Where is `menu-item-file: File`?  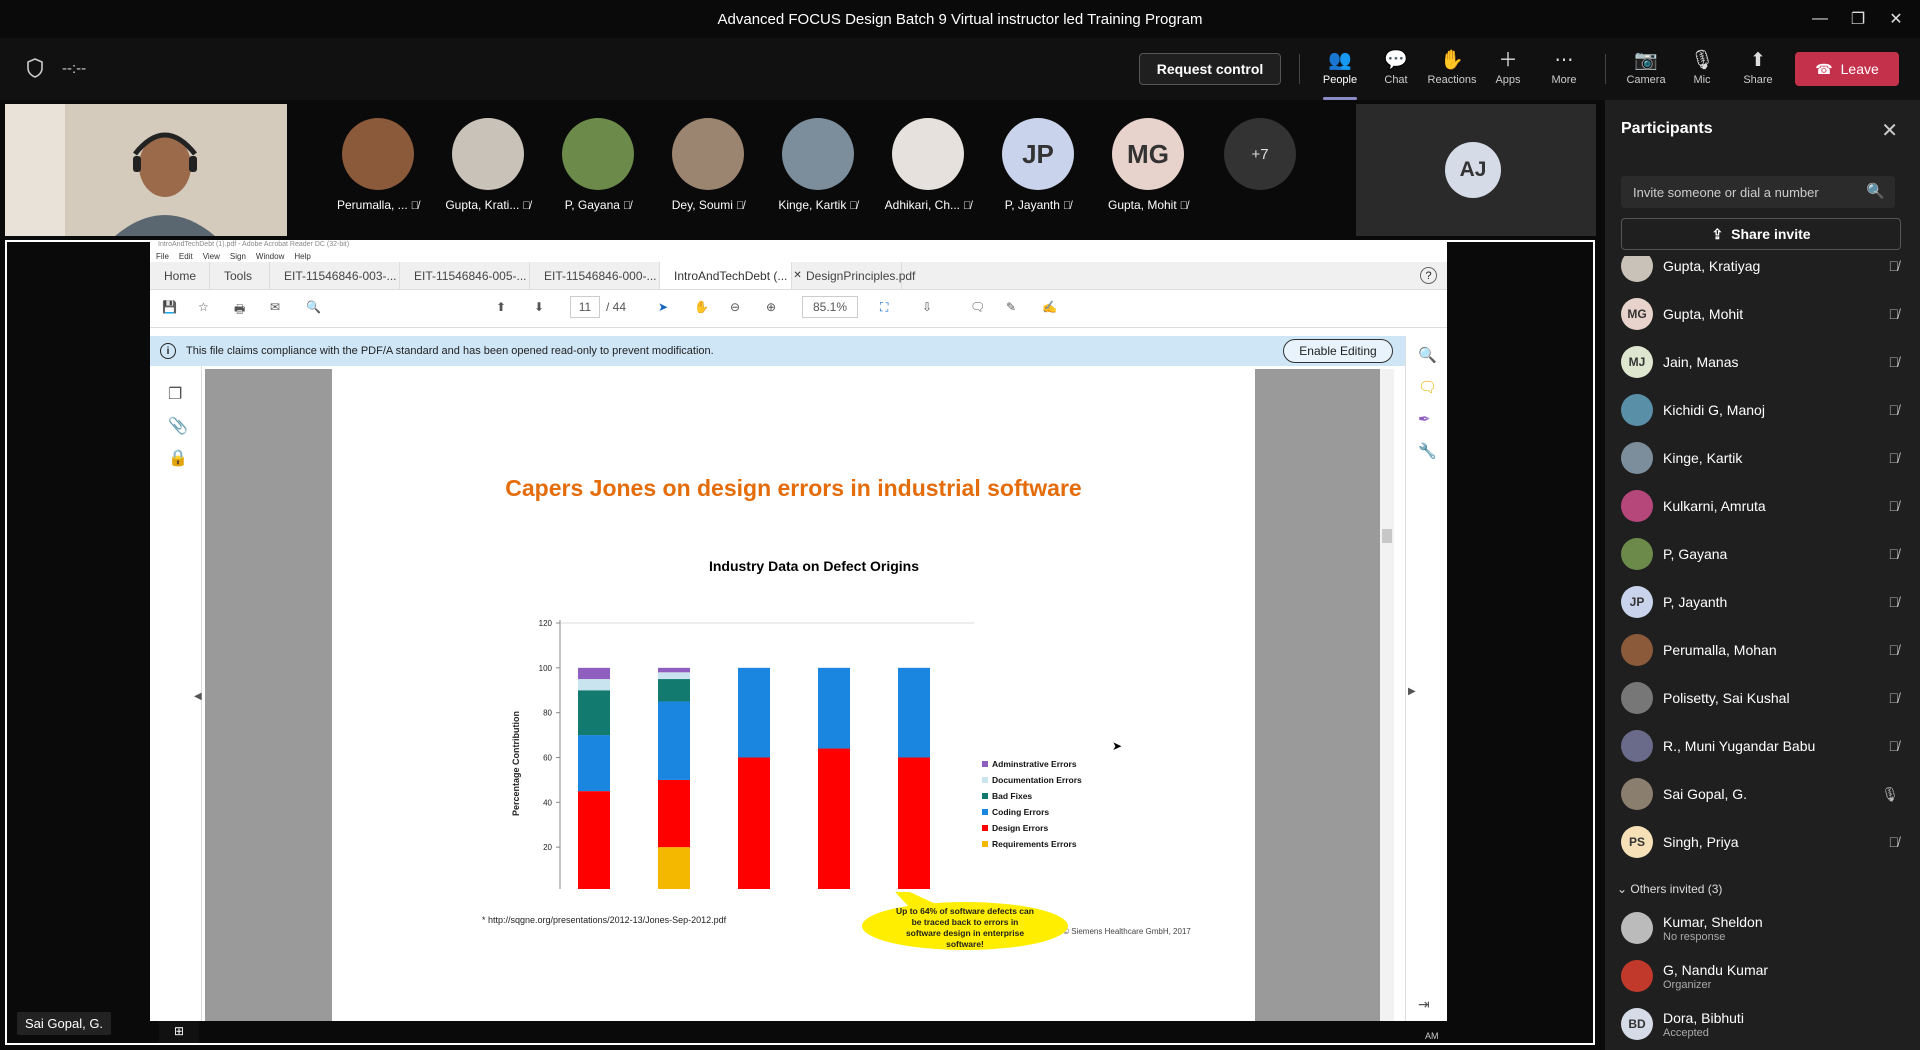 menu-item-file: File is located at coordinates (162, 256).